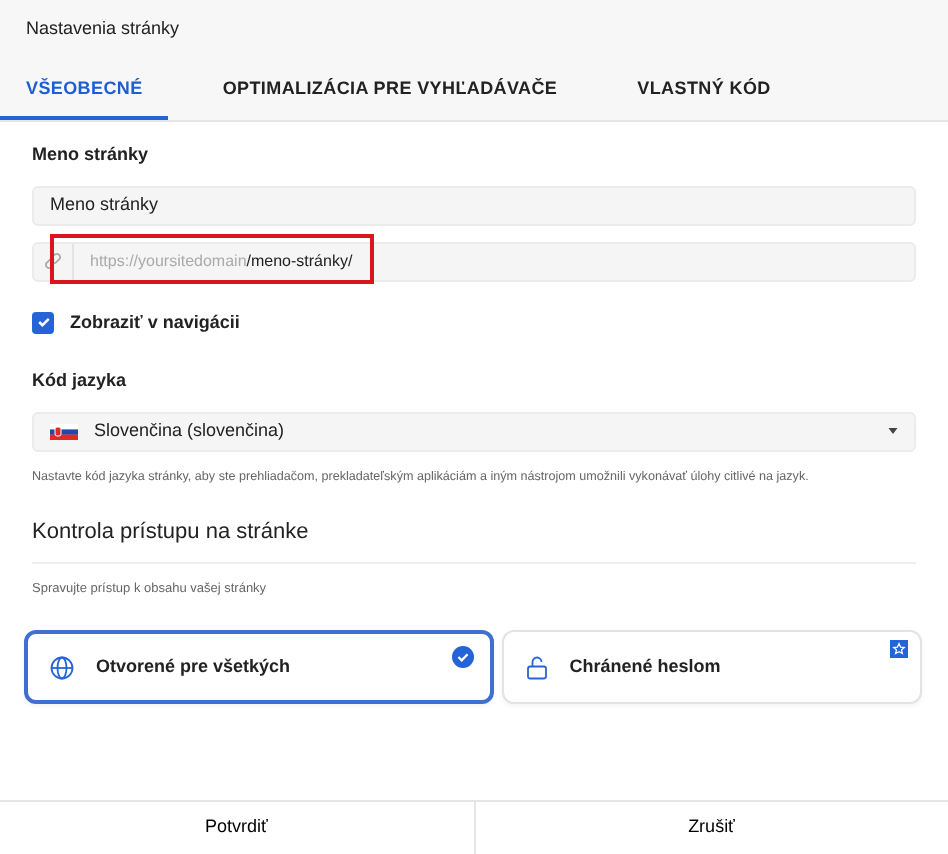 Image resolution: width=948 pixels, height=854 pixels. Describe the element at coordinates (84, 89) in the screenshot. I see `tab: VŠEOBECNÉ` at that location.